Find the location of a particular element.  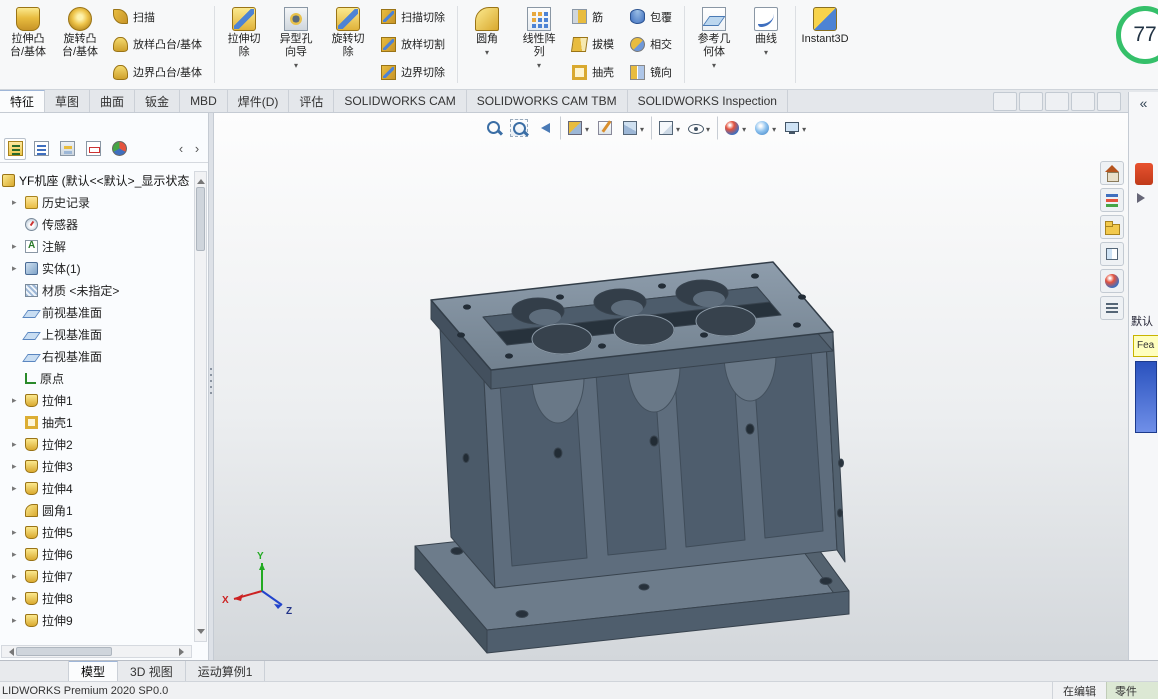

tree-item: ▸ 拉伸3 is located at coordinates (97, 466).